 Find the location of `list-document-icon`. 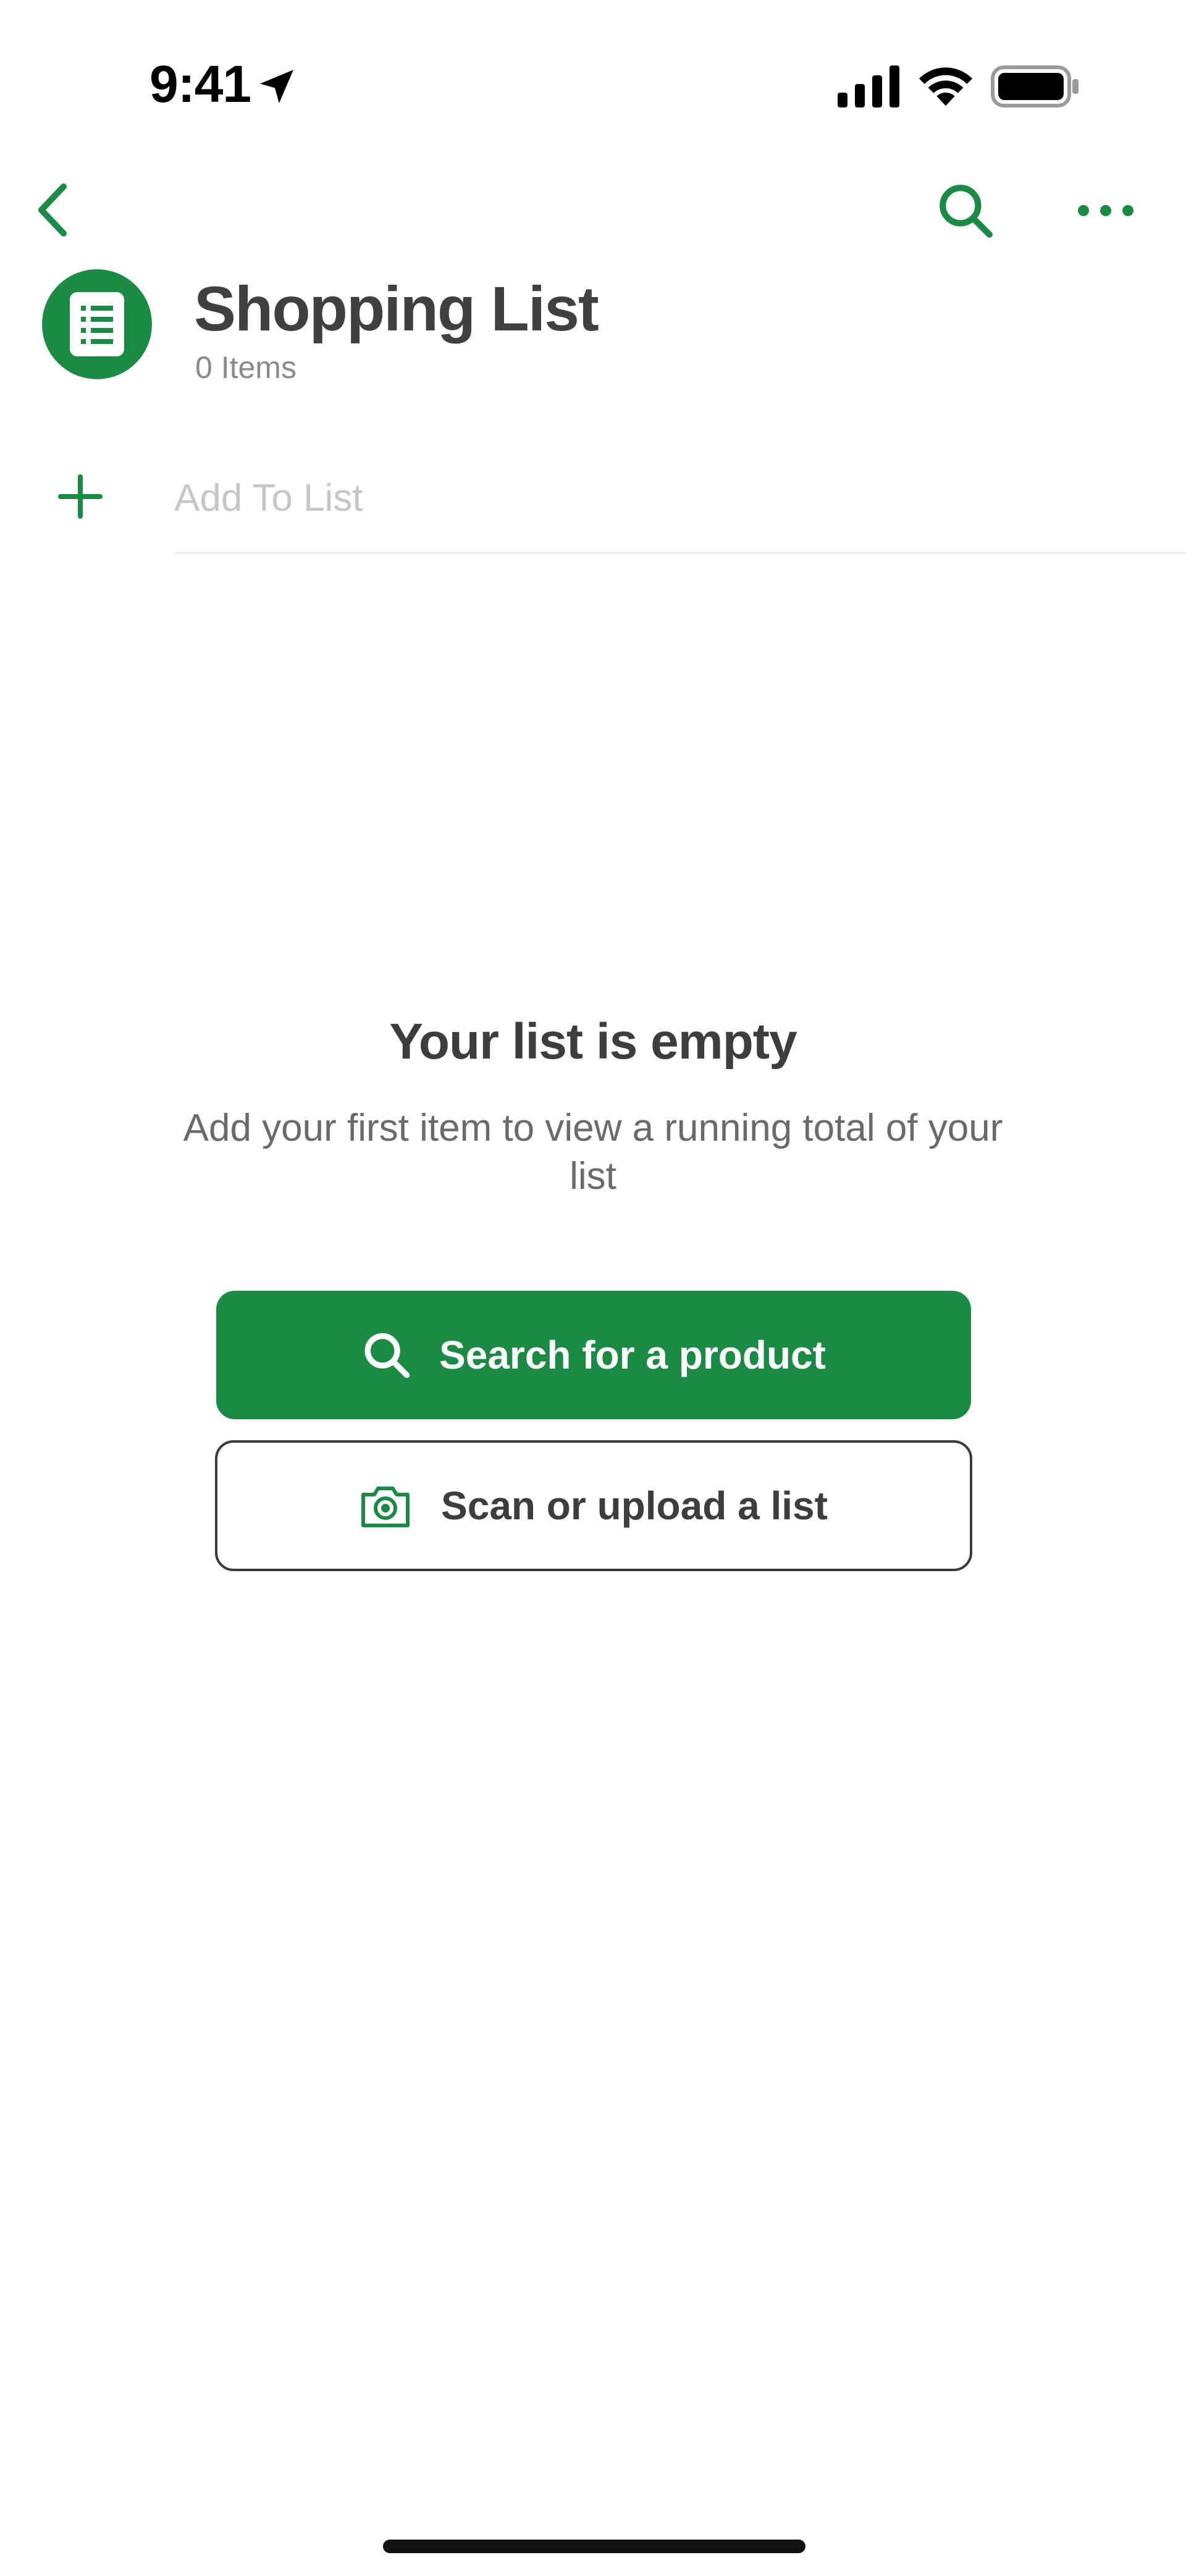

list-document-icon is located at coordinates (97, 324).